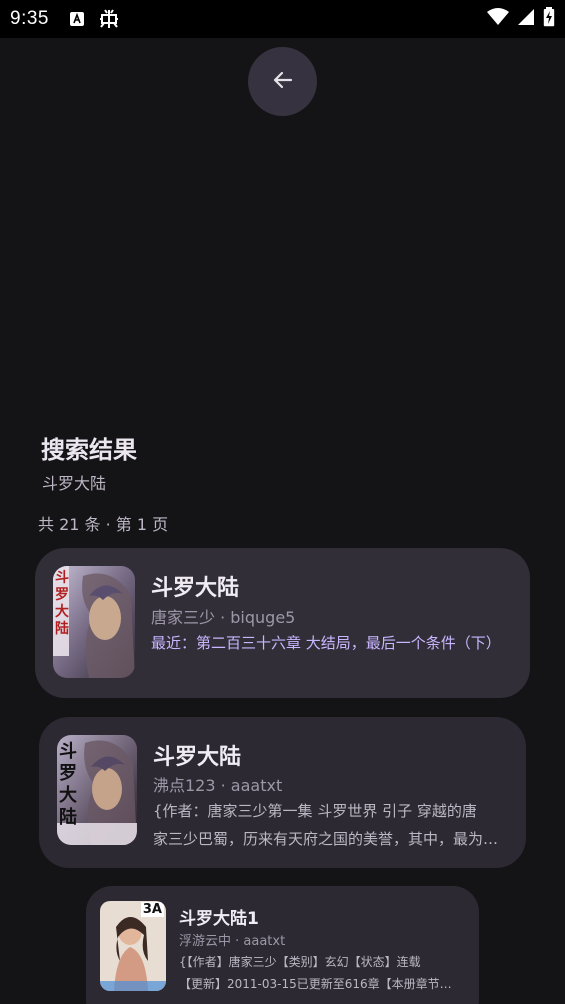  I want to click on cover-badge: 3A, so click(152, 909).